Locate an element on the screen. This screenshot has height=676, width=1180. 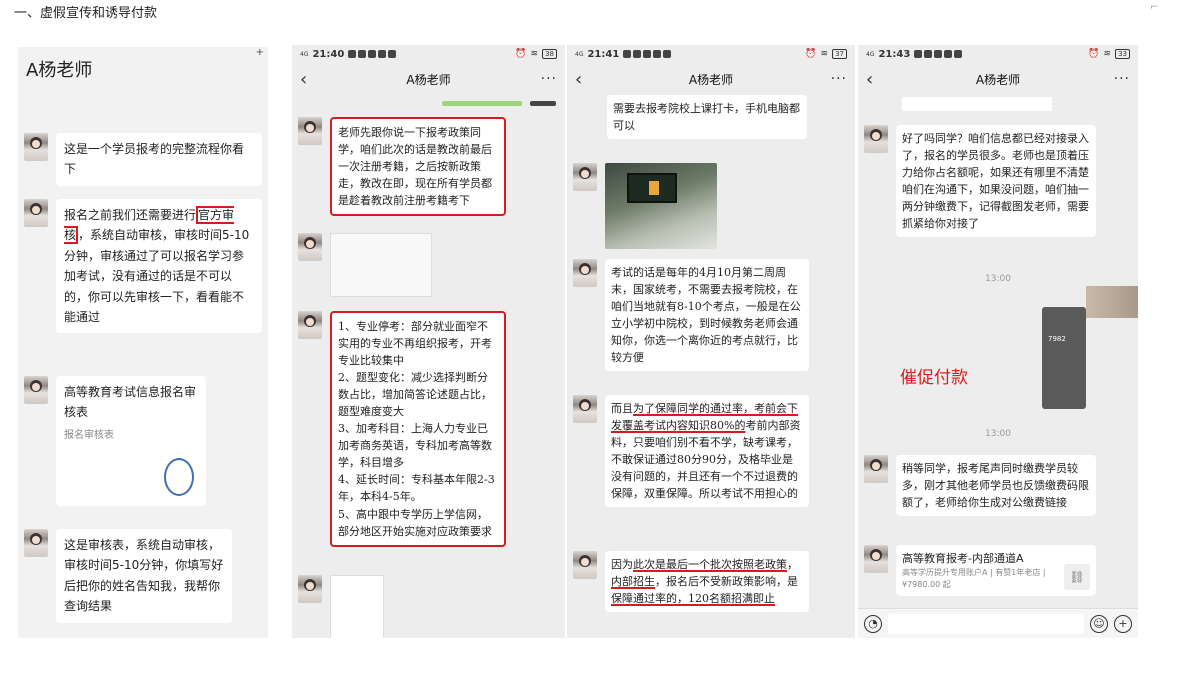
link-icon: ⛓ is located at coordinates (1077, 577).